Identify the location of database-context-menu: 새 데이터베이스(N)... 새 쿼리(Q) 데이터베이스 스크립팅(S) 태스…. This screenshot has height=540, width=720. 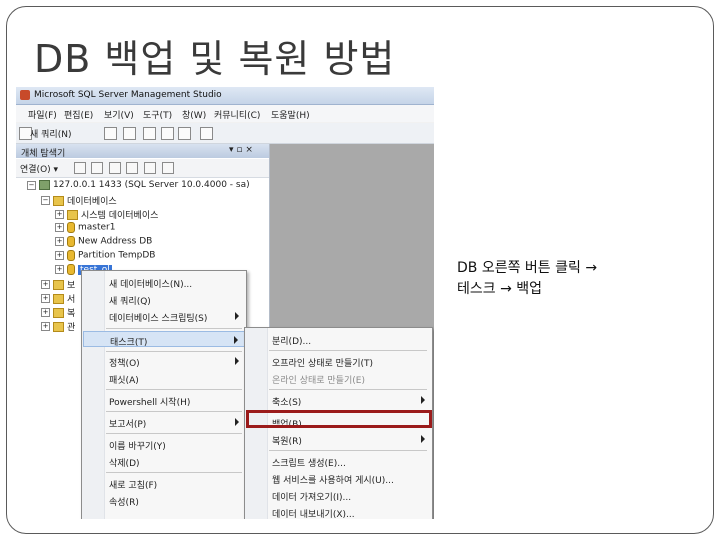
(164, 394).